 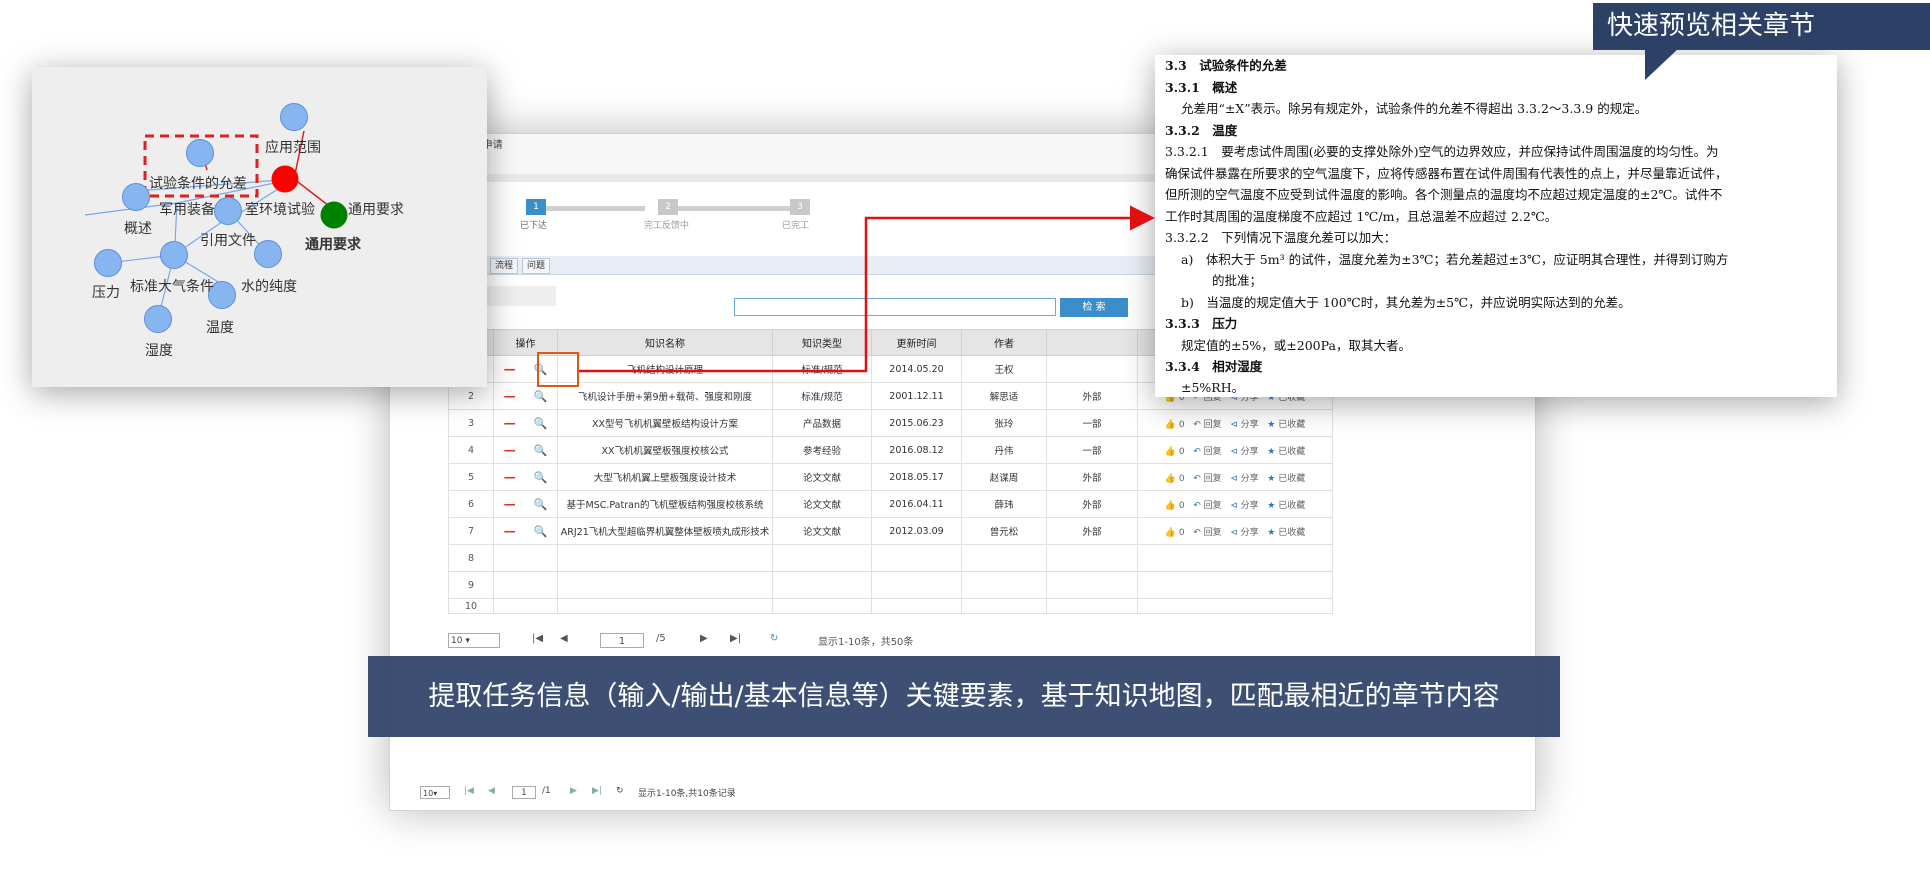 I want to click on like-count: 0, so click(x=1181, y=478).